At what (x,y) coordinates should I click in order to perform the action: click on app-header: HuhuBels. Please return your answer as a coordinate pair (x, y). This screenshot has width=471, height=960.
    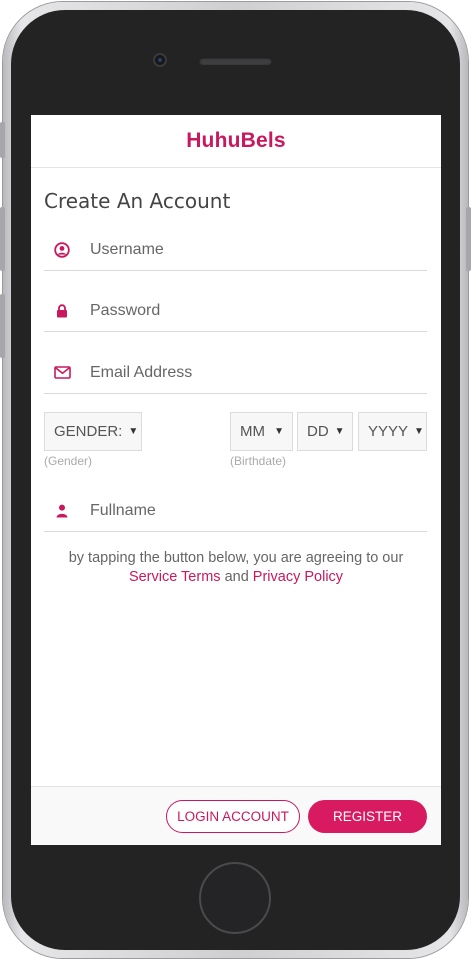
    Looking at the image, I should click on (236, 141).